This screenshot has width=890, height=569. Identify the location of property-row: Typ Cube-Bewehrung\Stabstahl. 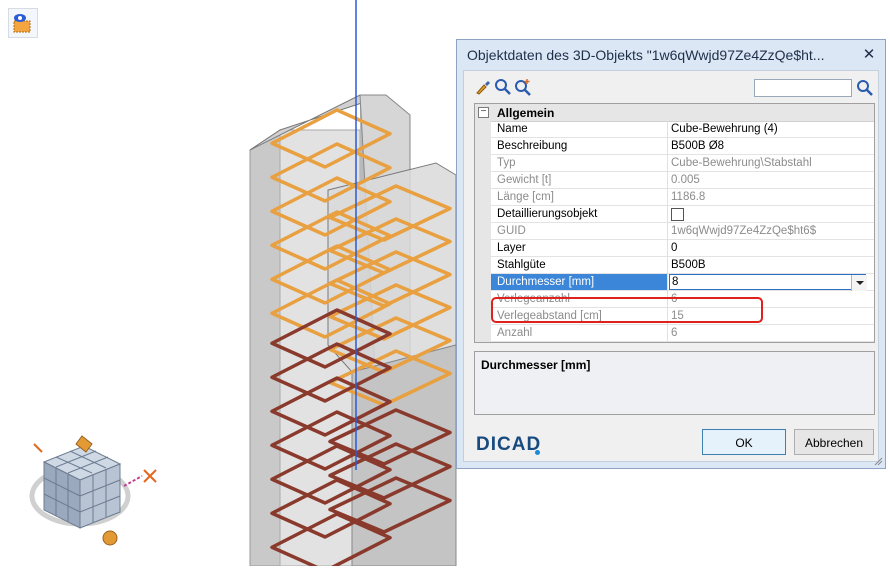
(682, 163).